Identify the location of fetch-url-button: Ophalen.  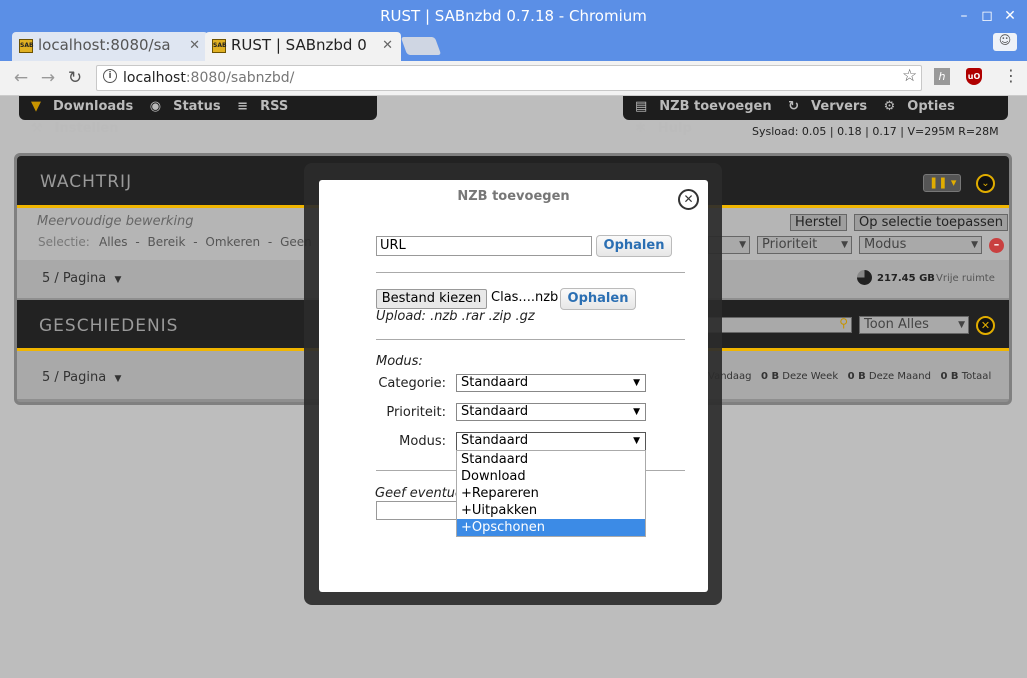
(634, 246).